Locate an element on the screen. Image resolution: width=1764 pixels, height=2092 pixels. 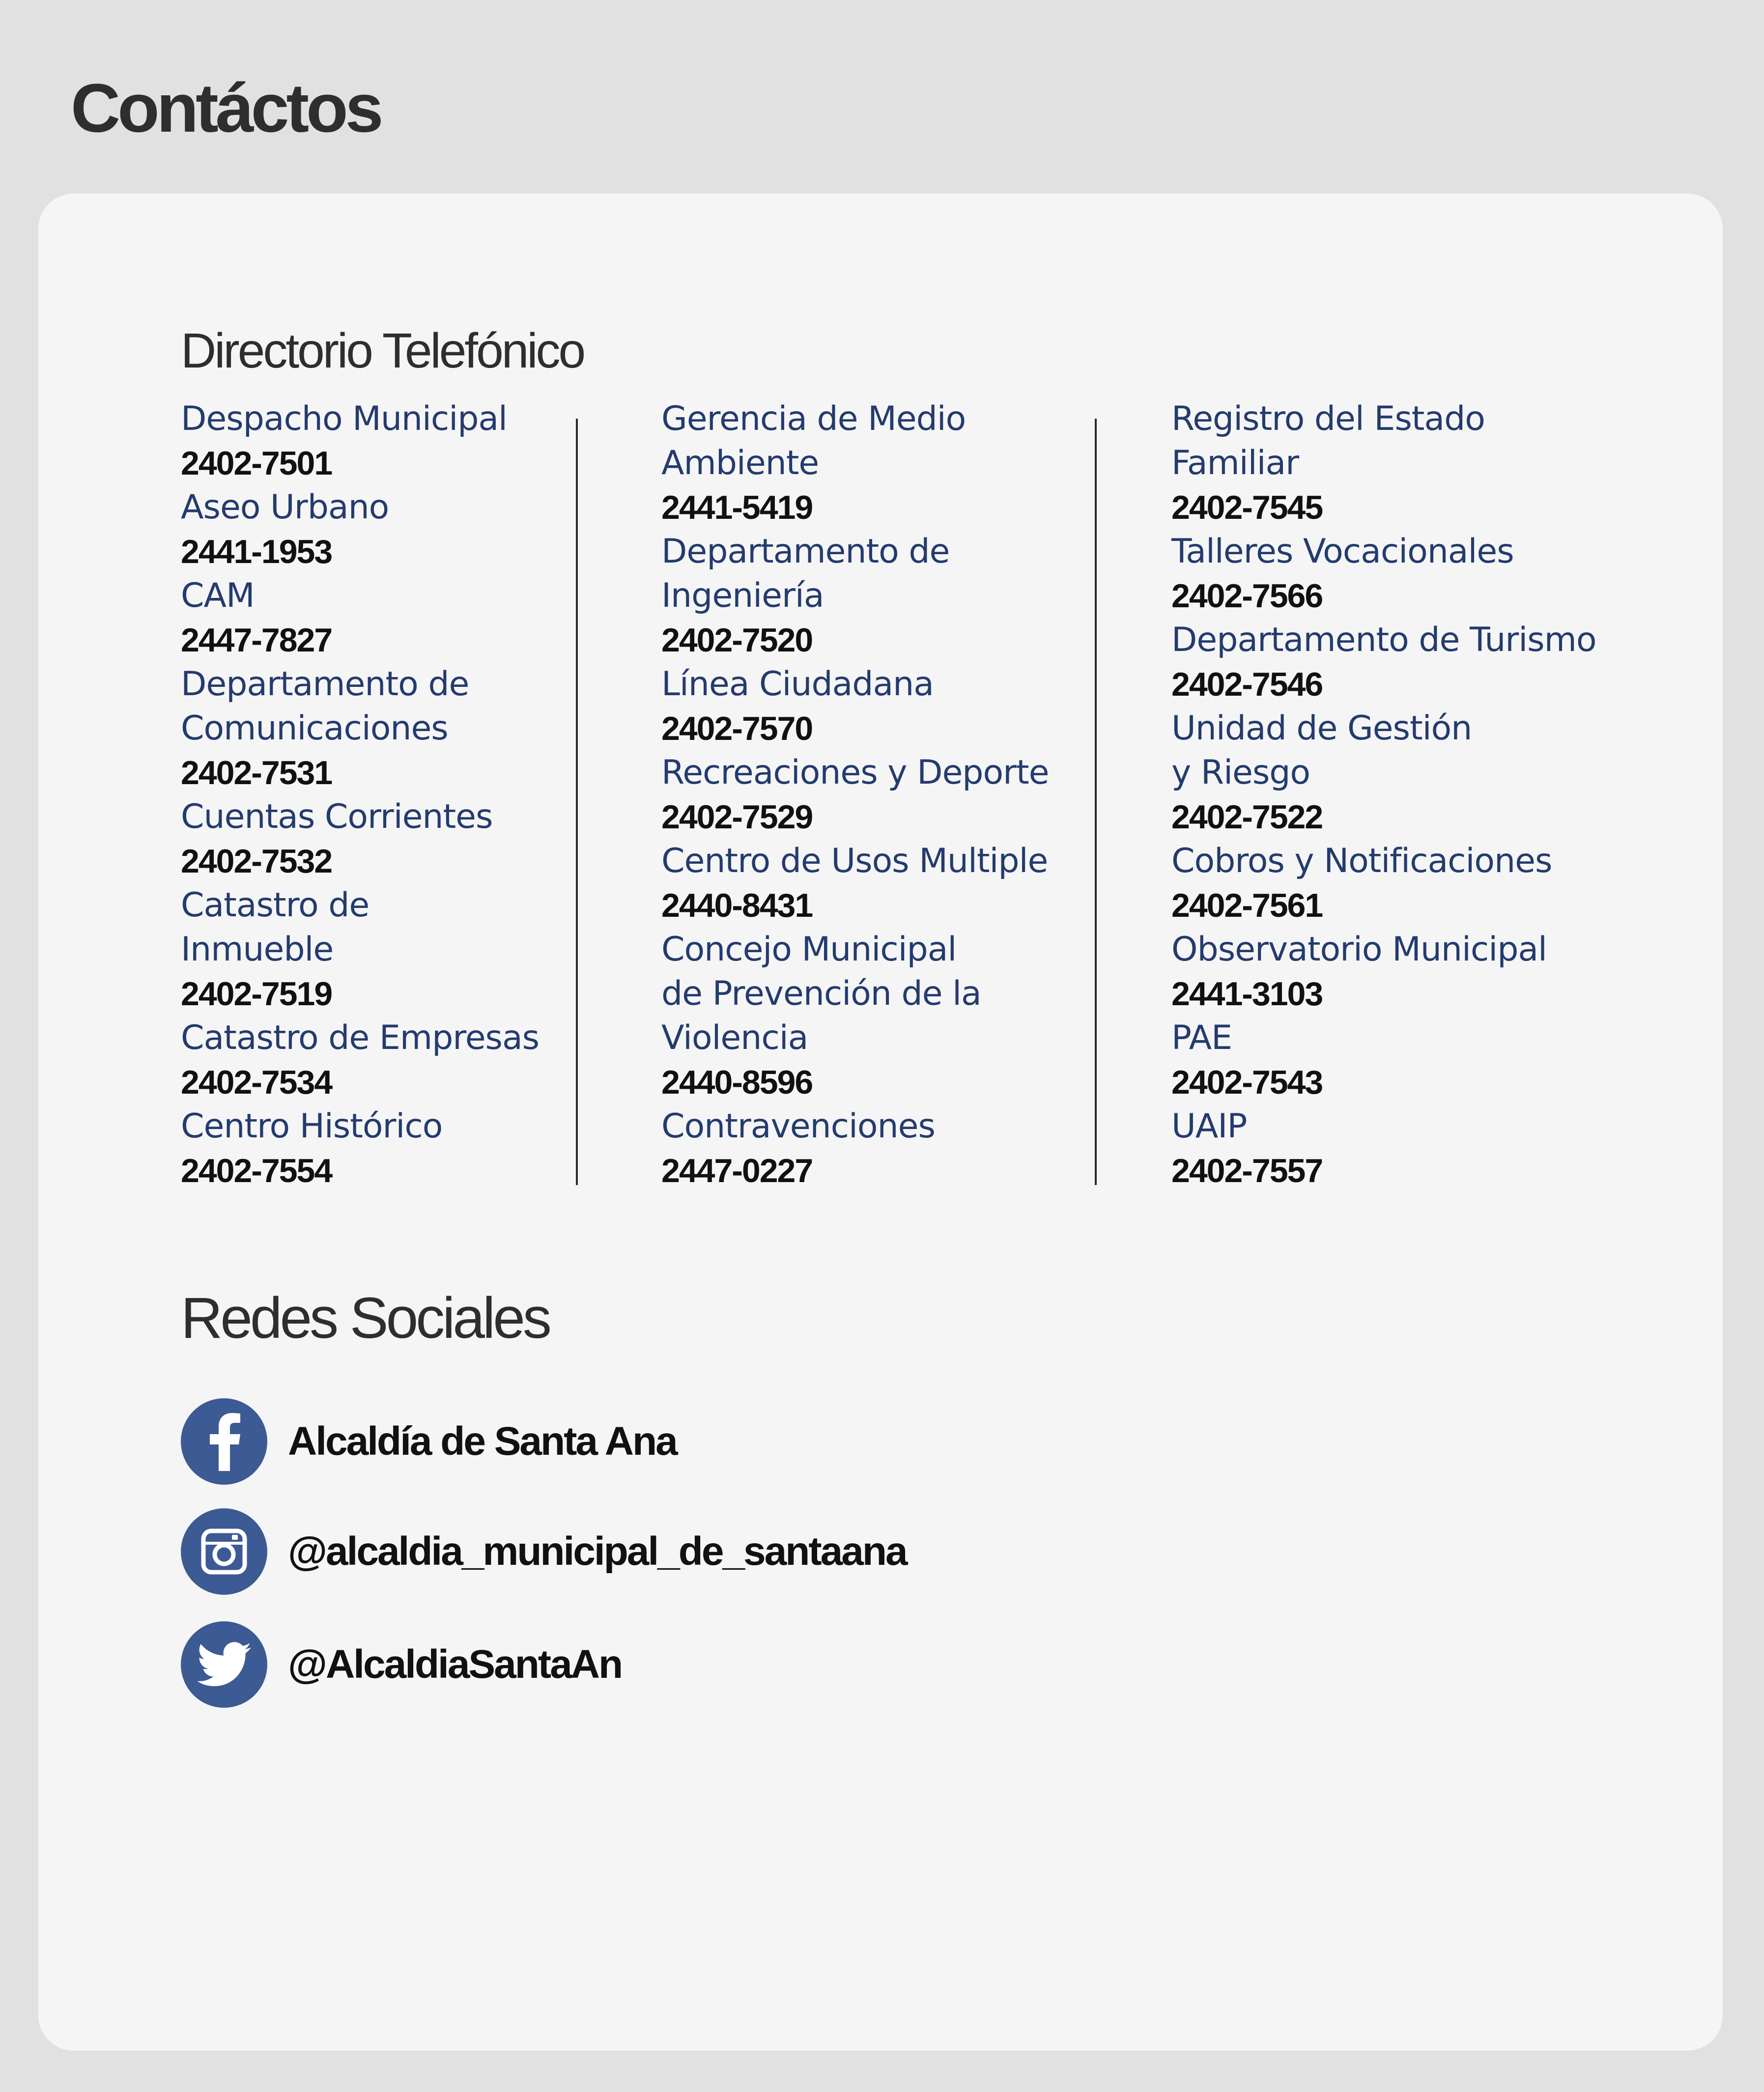
twitter-link: @AlcaldiaSantaAn is located at coordinates (402, 1664).